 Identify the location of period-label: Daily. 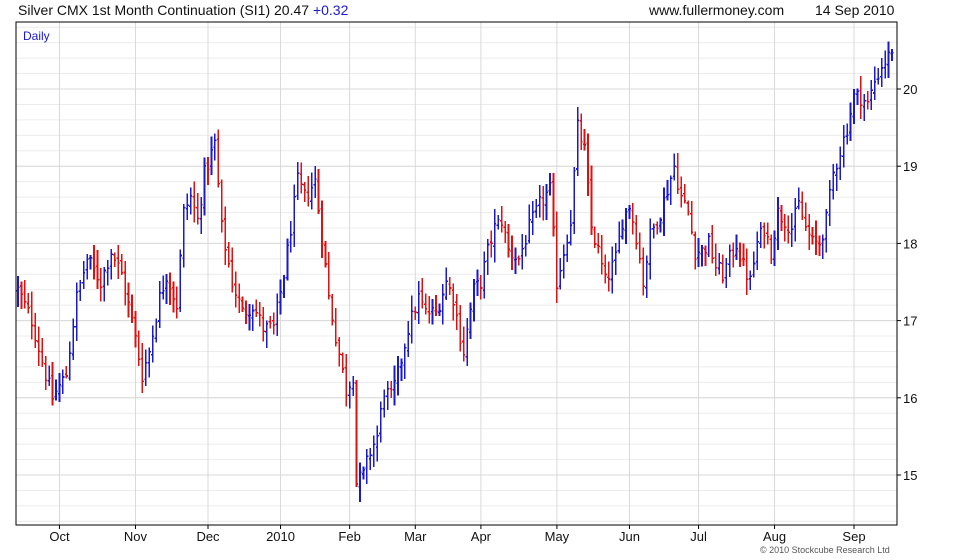
(36, 36).